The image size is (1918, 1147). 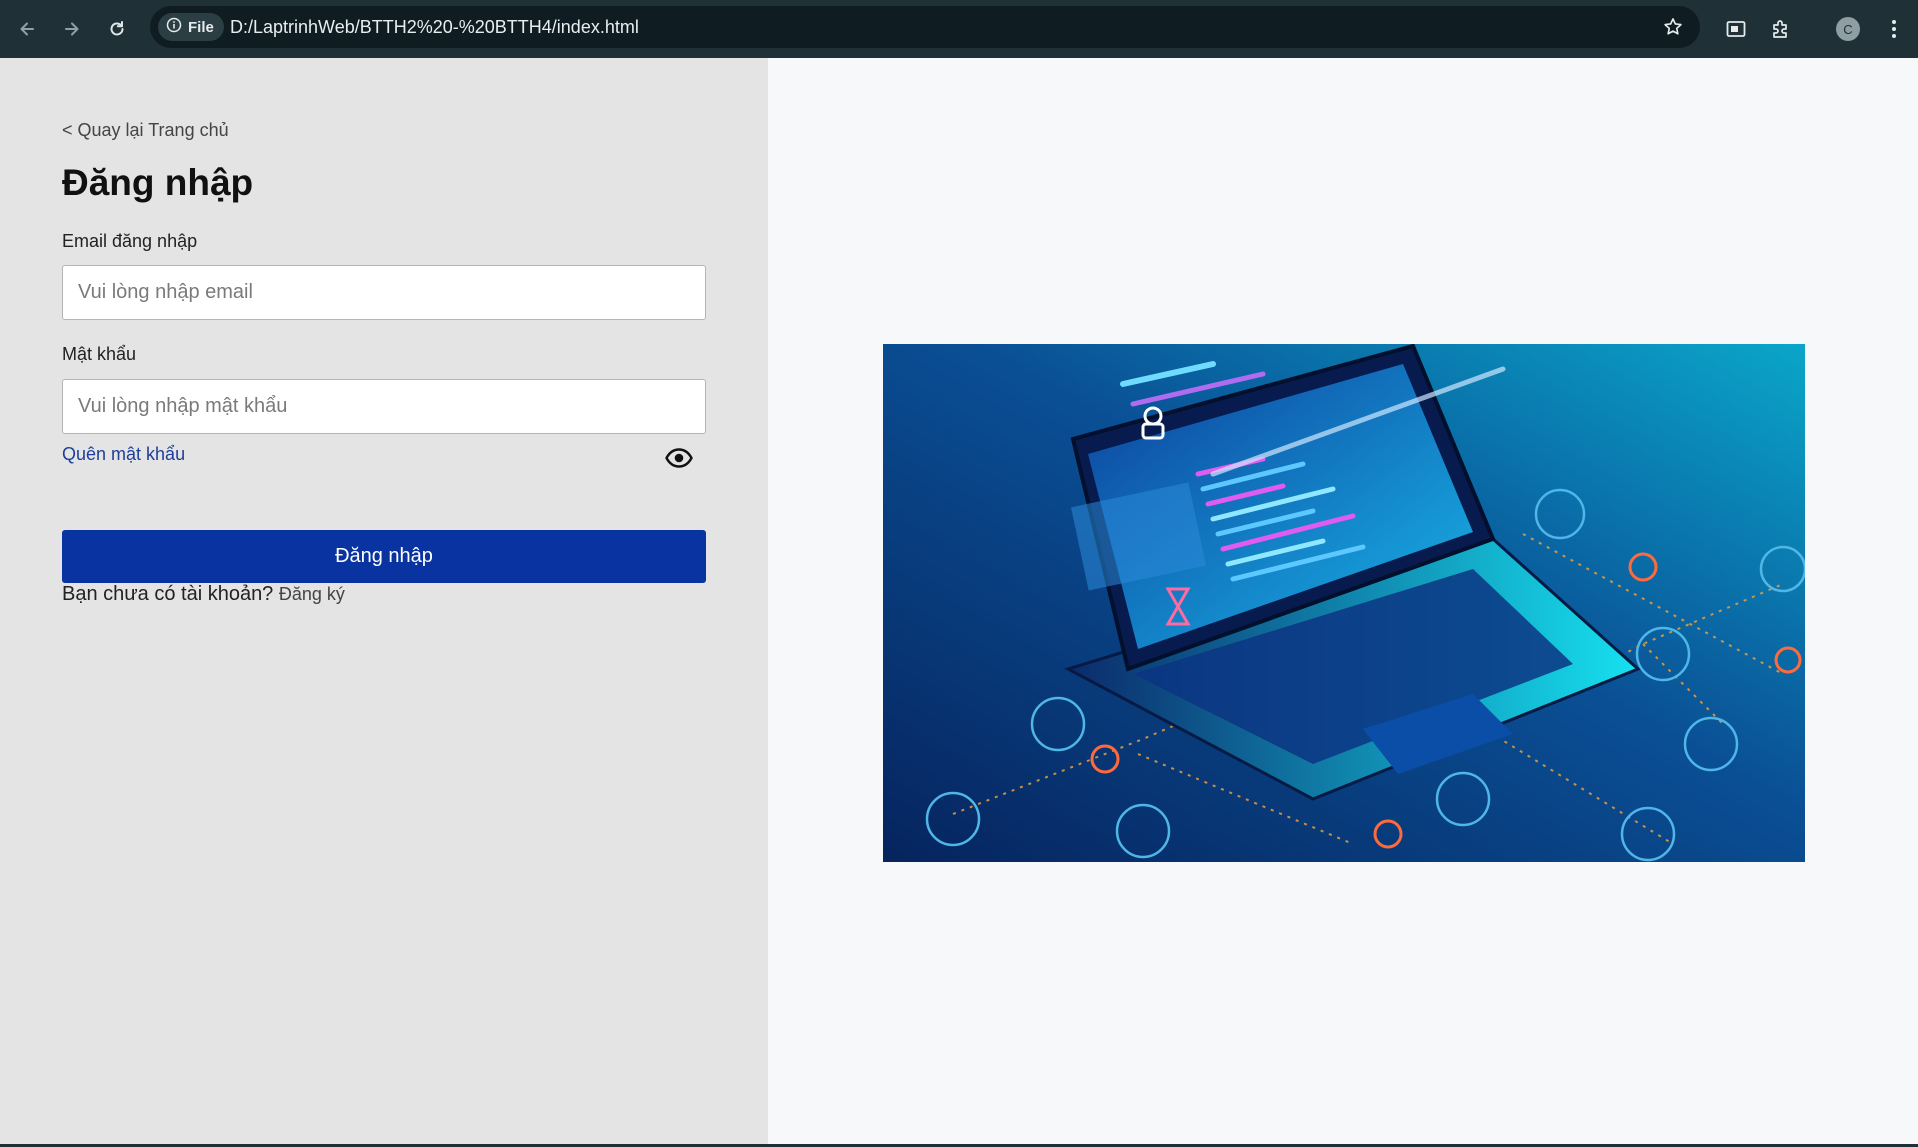 What do you see at coordinates (679, 458) in the screenshot?
I see `show-password-eye-icon` at bounding box center [679, 458].